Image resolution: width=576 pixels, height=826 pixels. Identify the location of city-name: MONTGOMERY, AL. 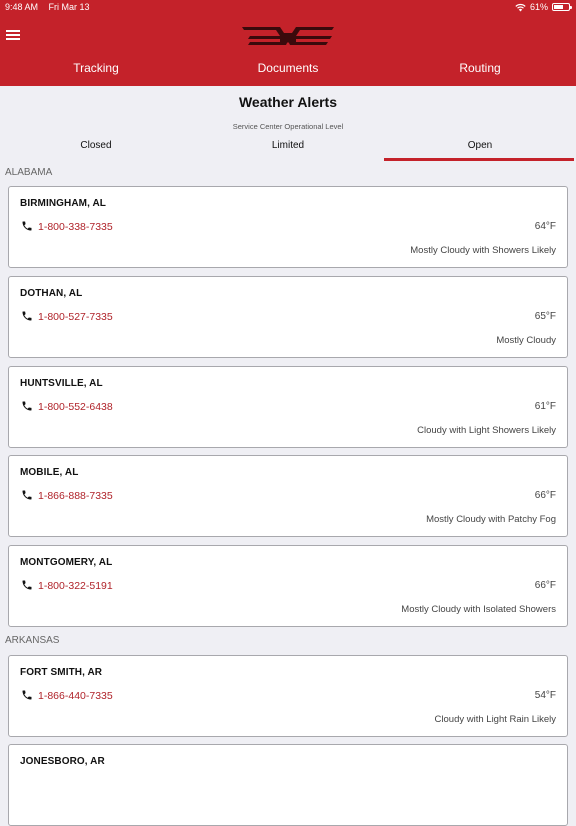
(66, 562).